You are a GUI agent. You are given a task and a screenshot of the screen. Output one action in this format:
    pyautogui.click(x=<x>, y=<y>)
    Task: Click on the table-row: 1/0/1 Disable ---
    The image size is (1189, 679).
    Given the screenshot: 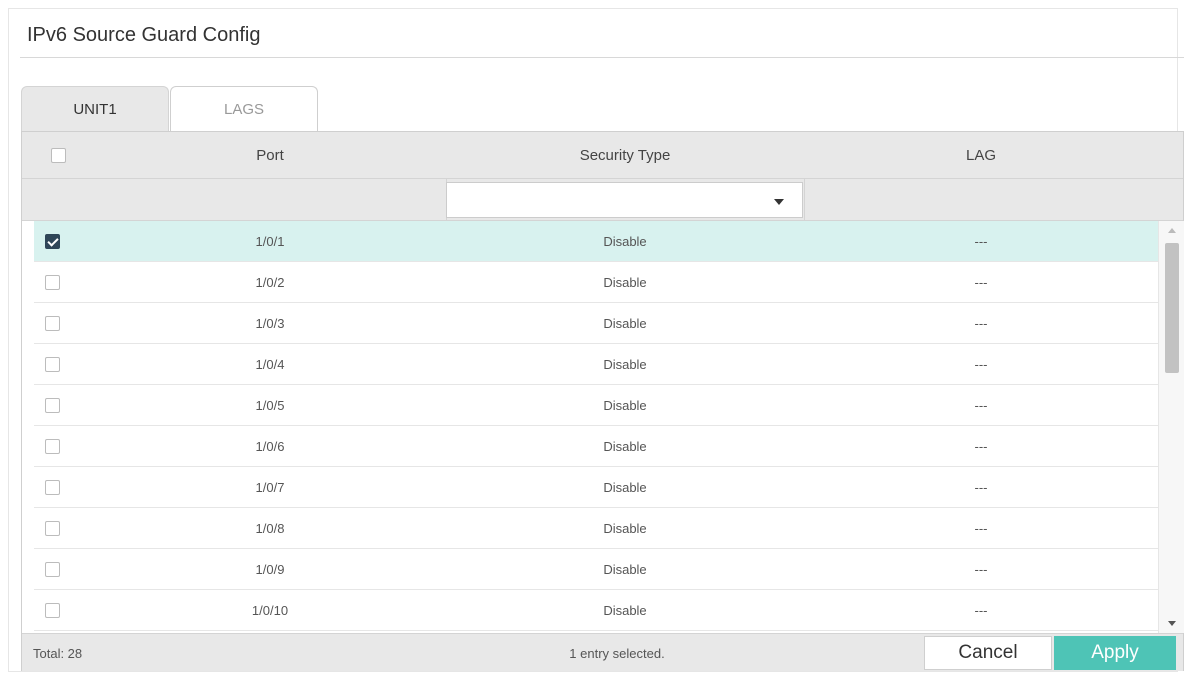 What is the action you would take?
    pyautogui.click(x=596, y=241)
    